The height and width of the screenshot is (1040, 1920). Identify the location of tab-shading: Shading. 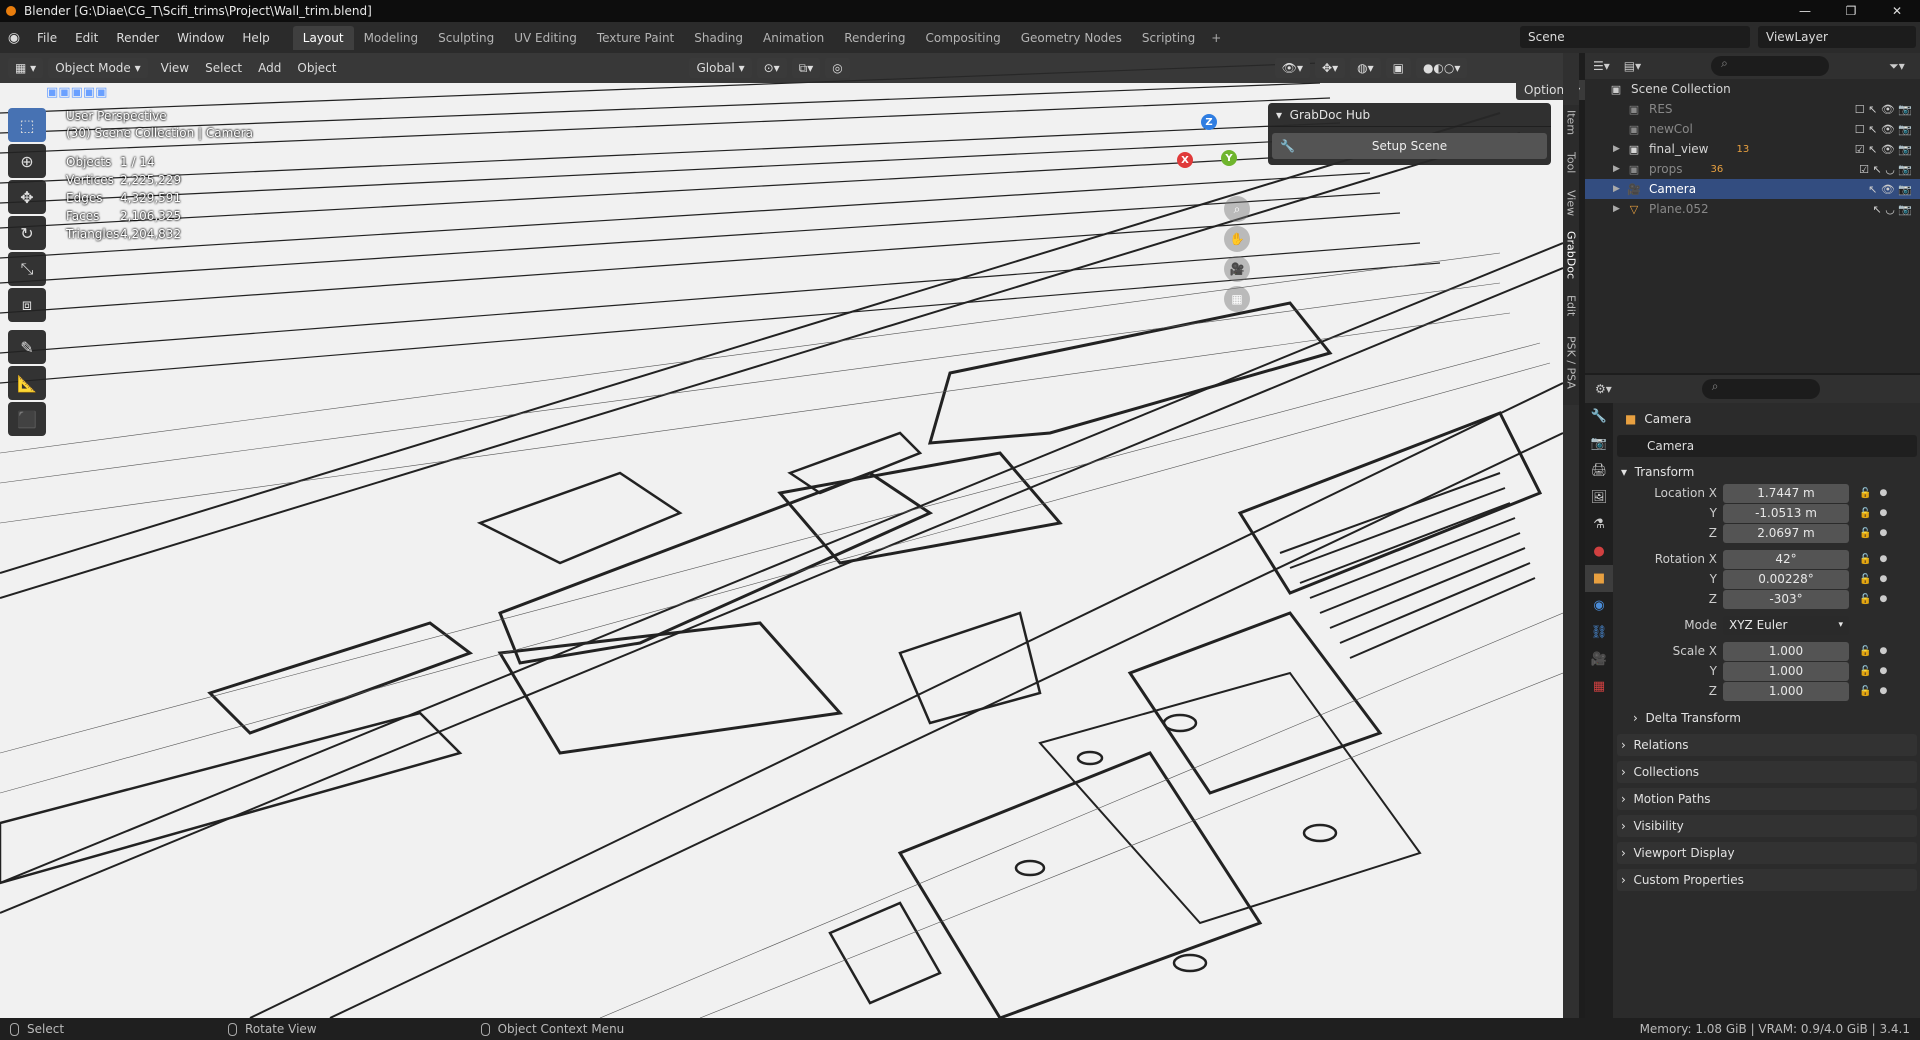
(718, 38).